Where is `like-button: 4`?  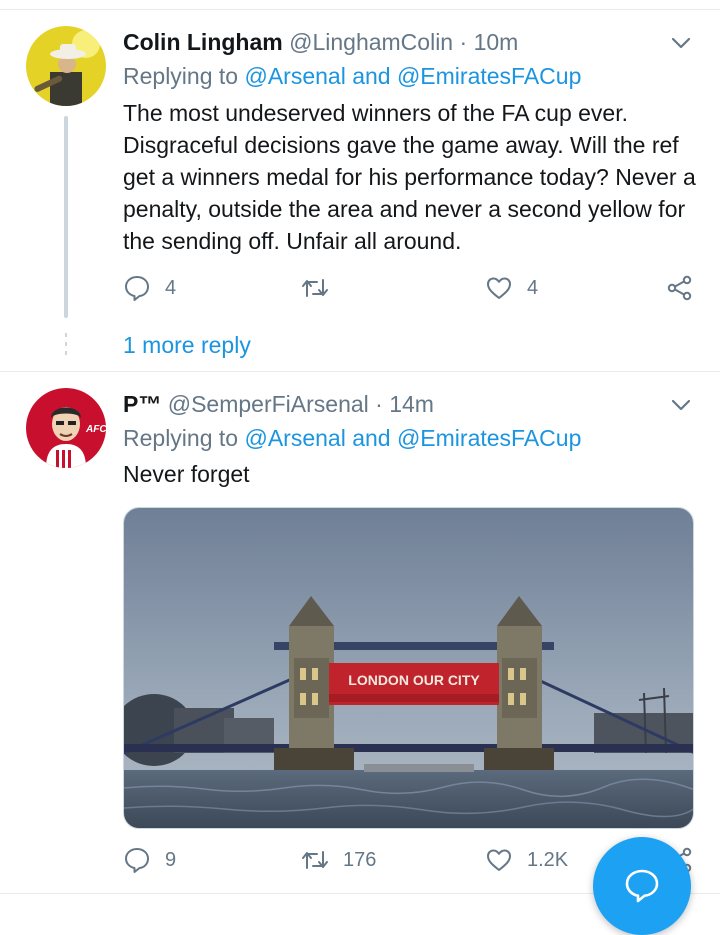 like-button: 4 is located at coordinates (511, 288).